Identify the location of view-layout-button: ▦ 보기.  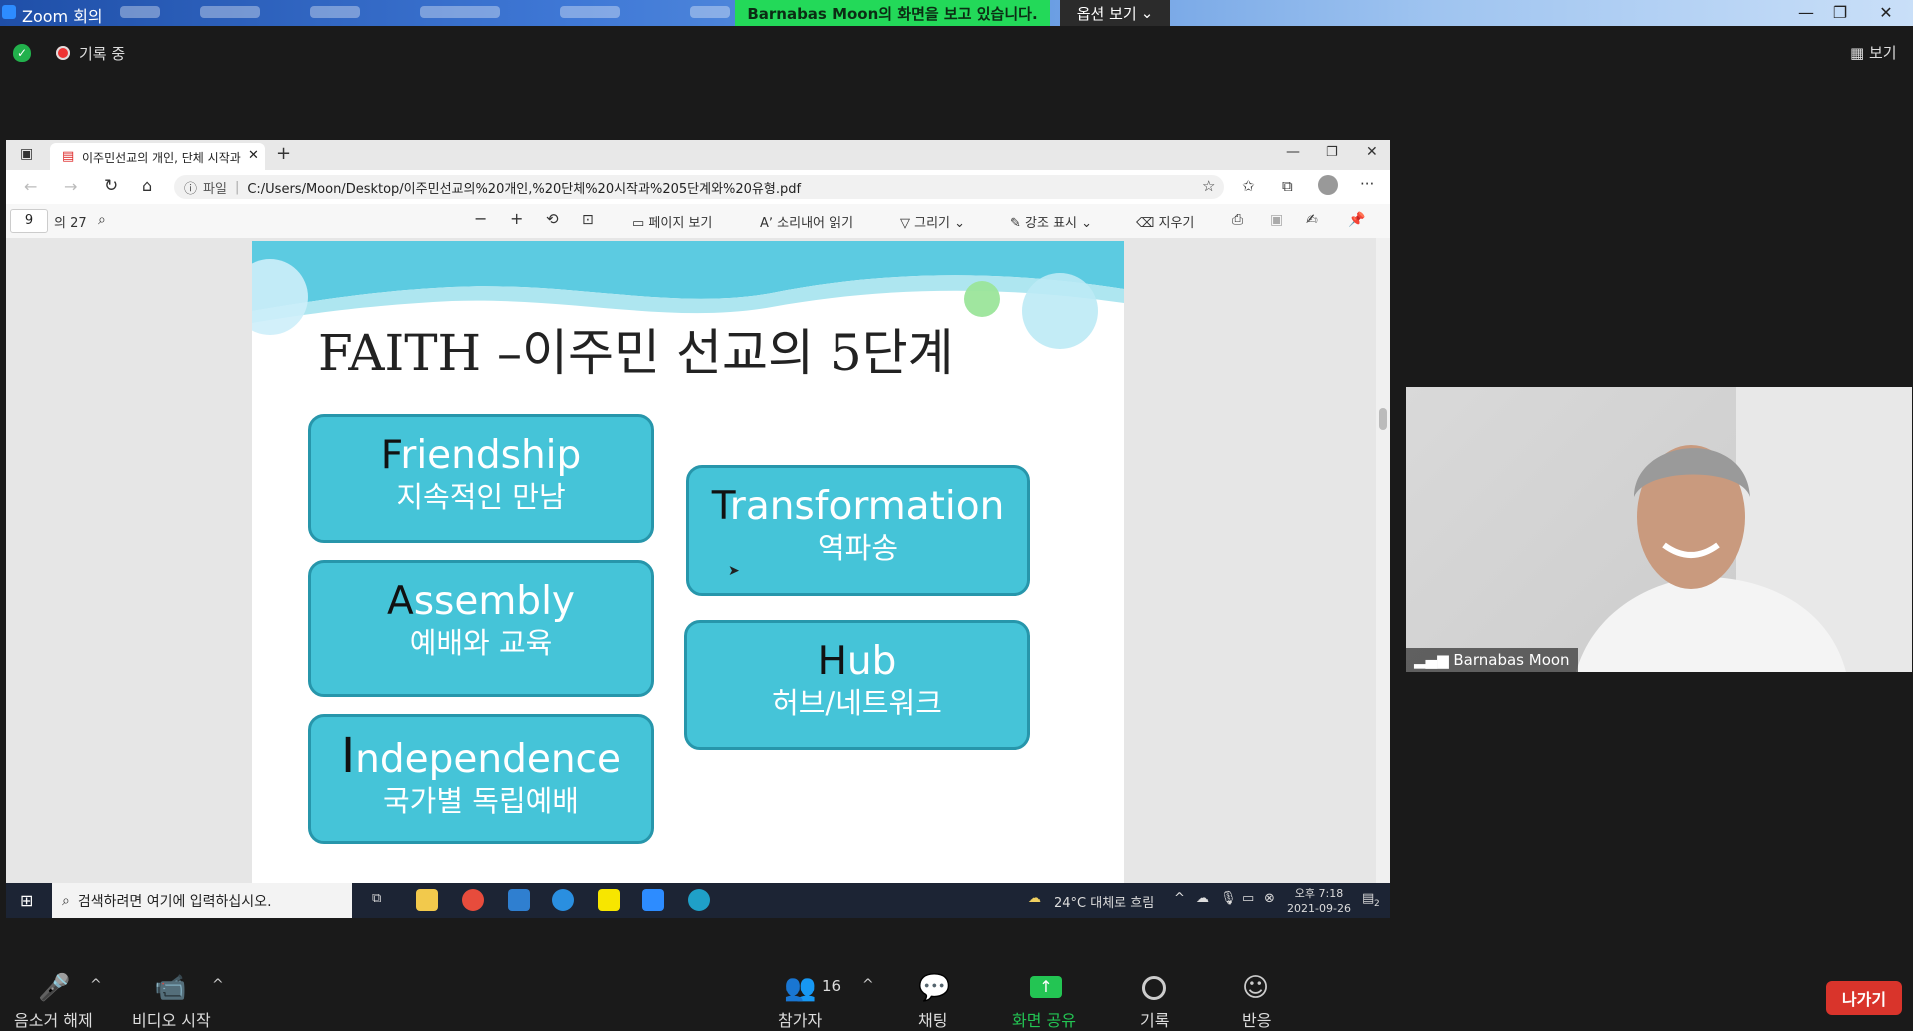
(1873, 52).